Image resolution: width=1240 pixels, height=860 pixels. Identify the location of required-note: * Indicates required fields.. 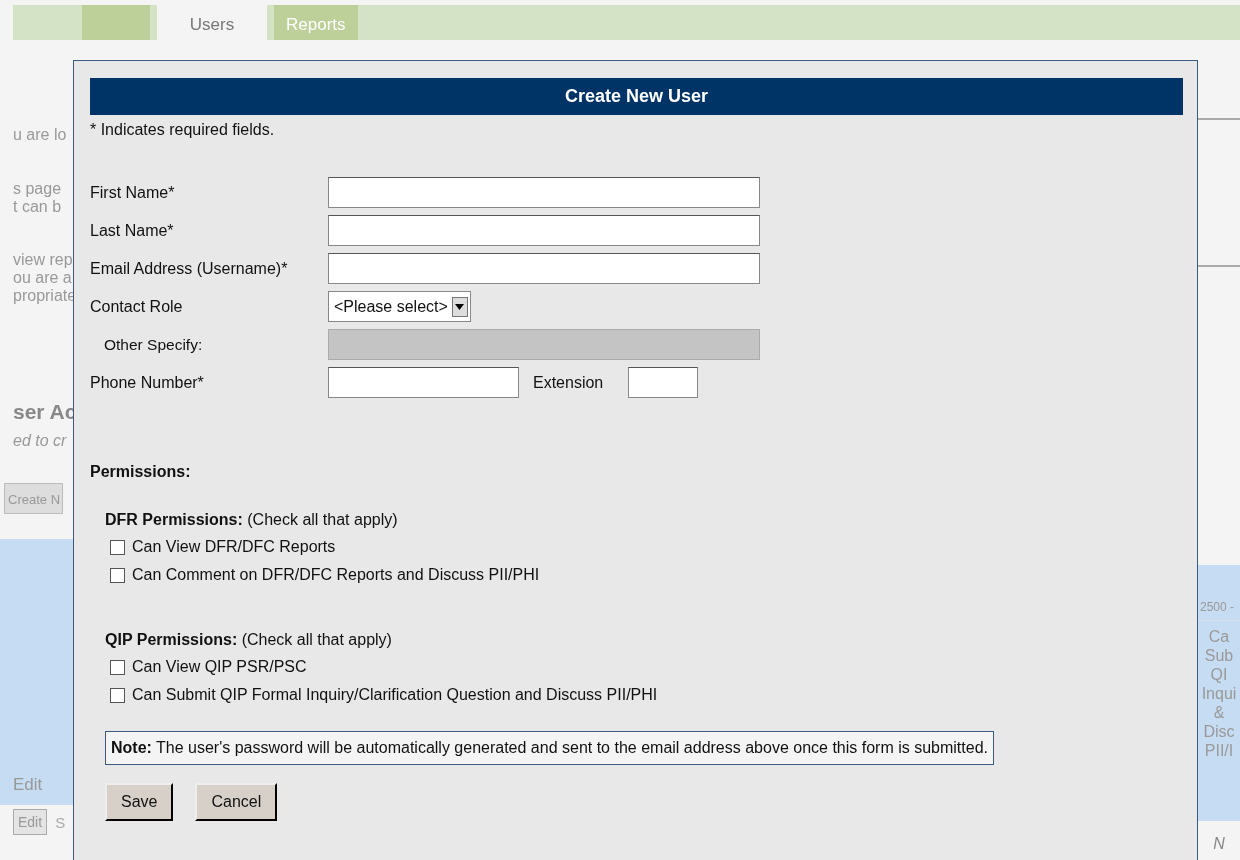
(183, 130).